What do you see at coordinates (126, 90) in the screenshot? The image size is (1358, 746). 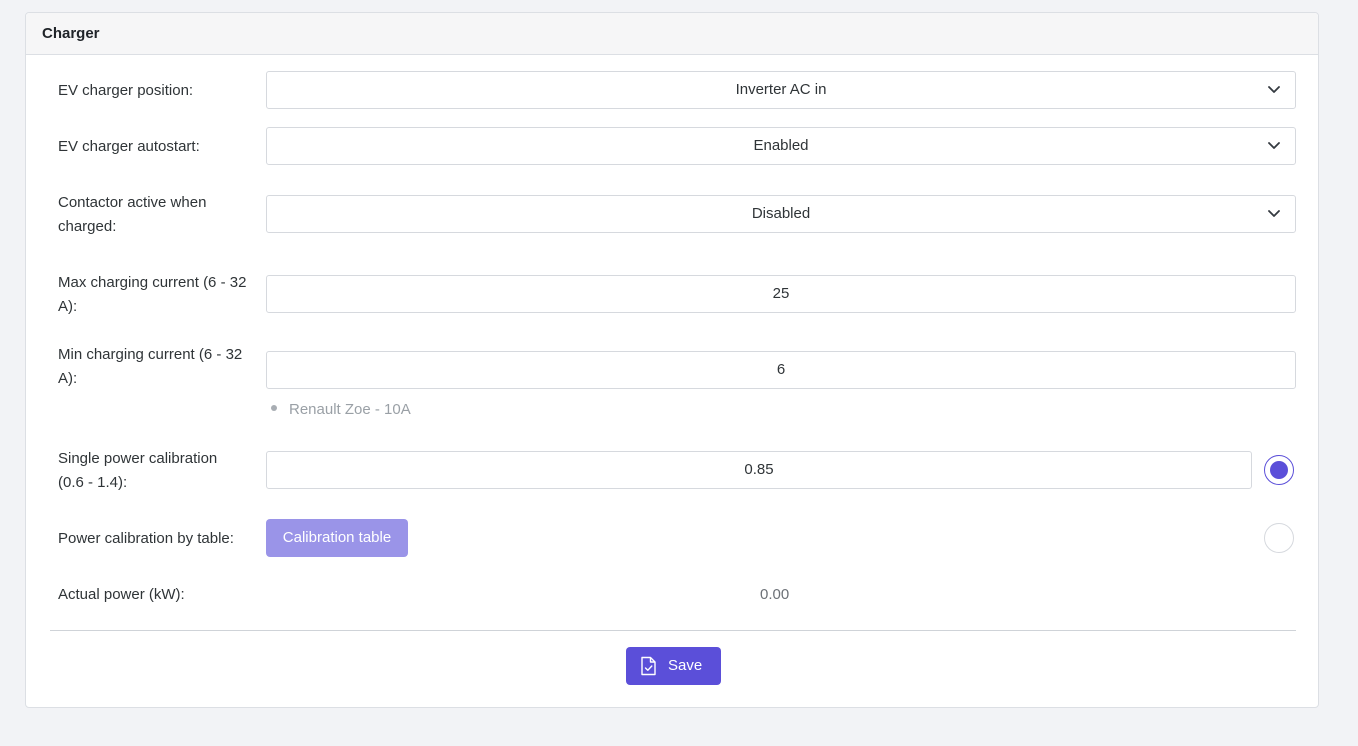 I see `ev-charger-position-label: EV charger position:` at bounding box center [126, 90].